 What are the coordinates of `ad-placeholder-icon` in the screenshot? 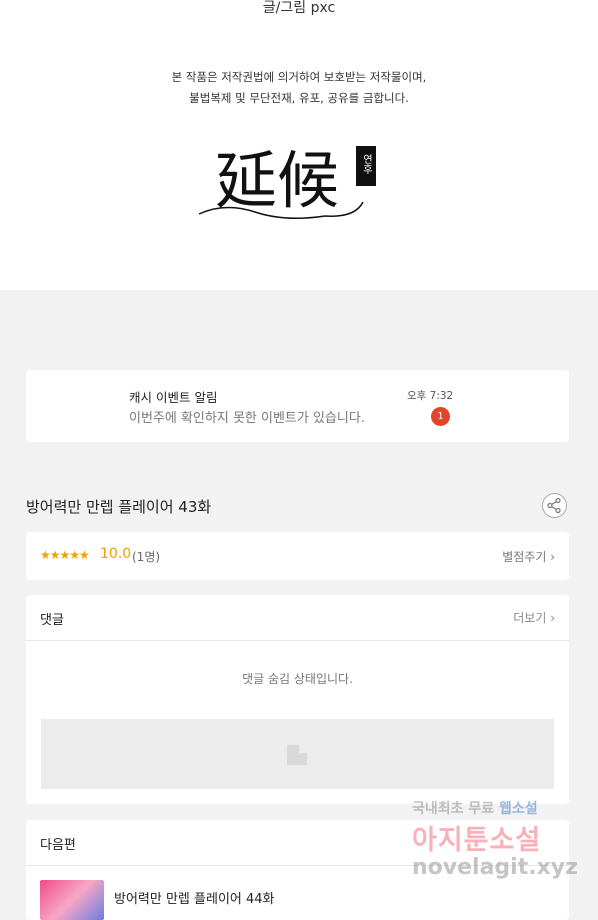 It's located at (297, 755).